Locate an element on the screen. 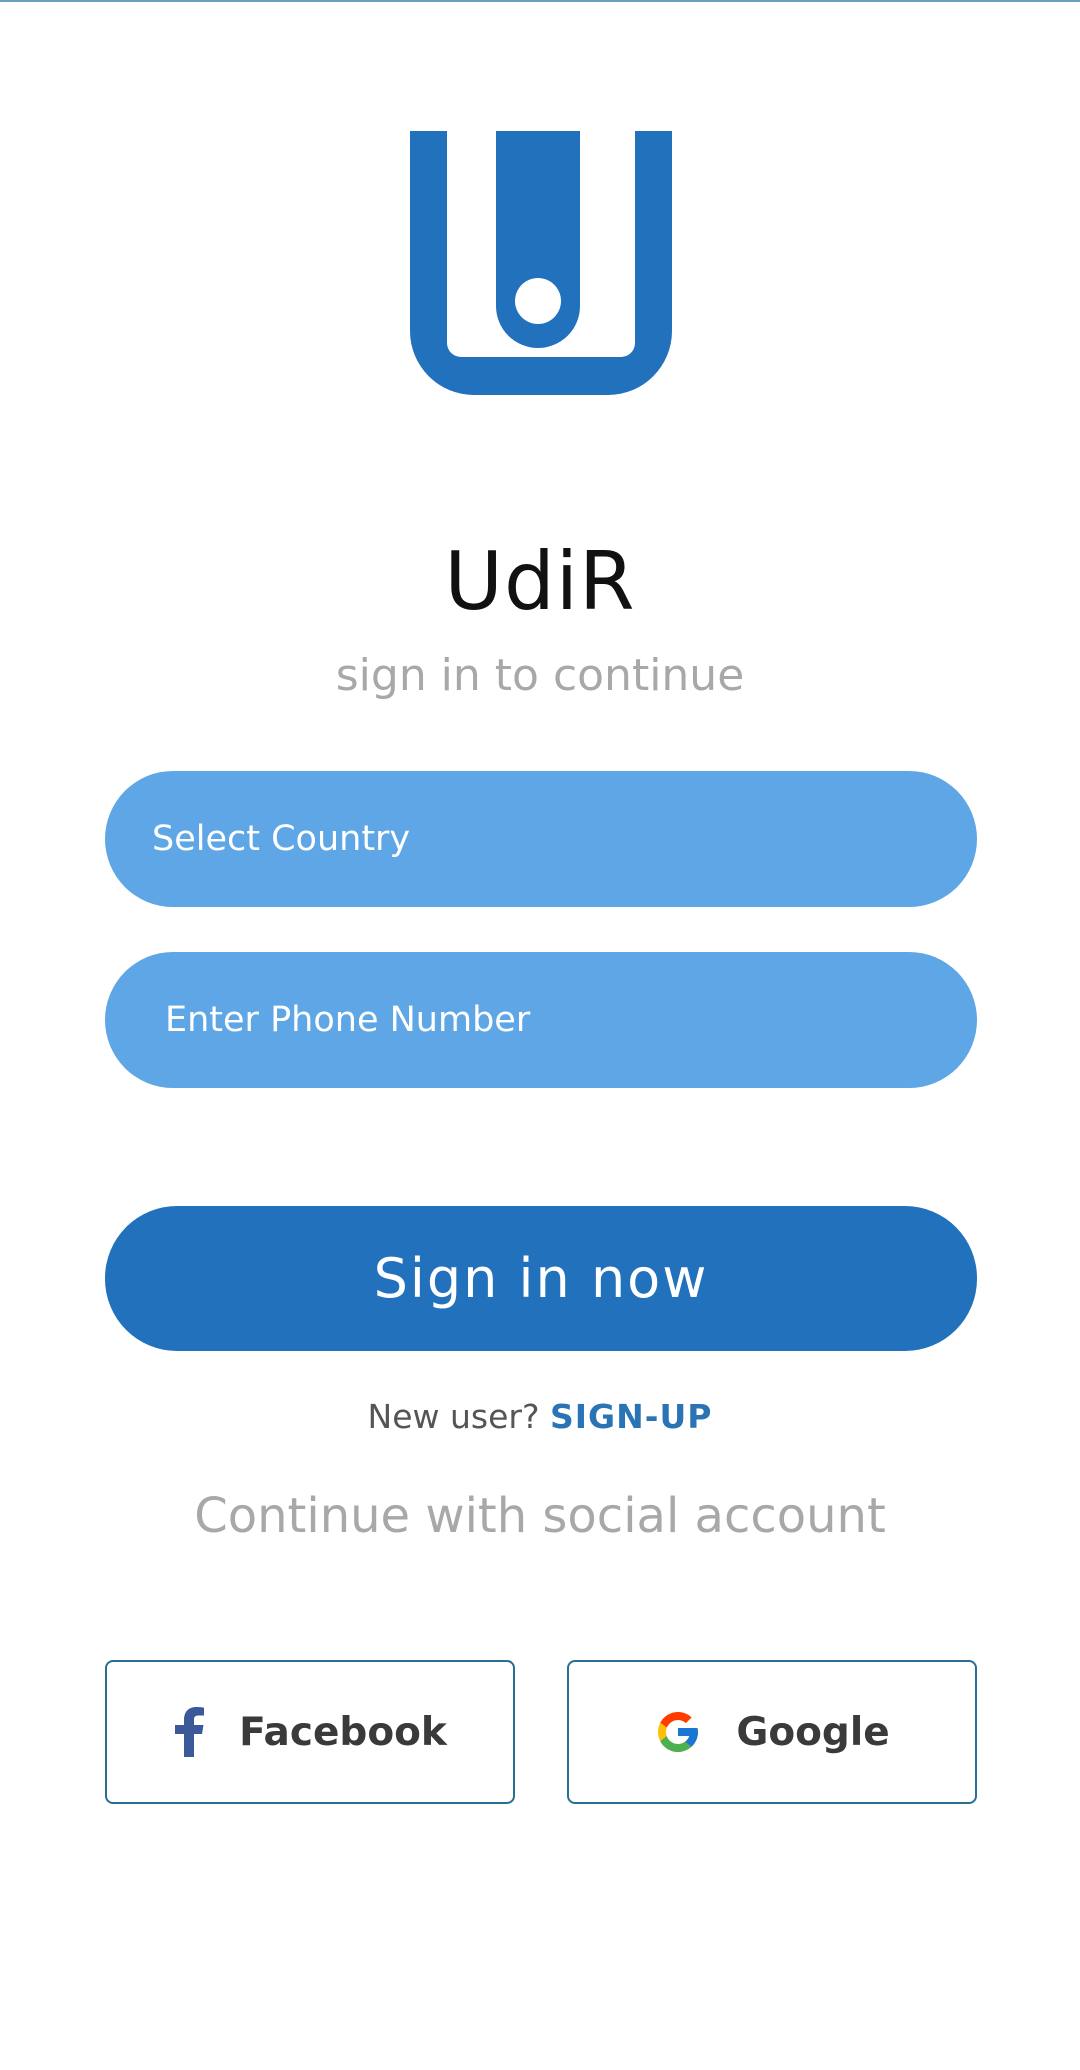  signup-prompt-text: New user? is located at coordinates (453, 1416).